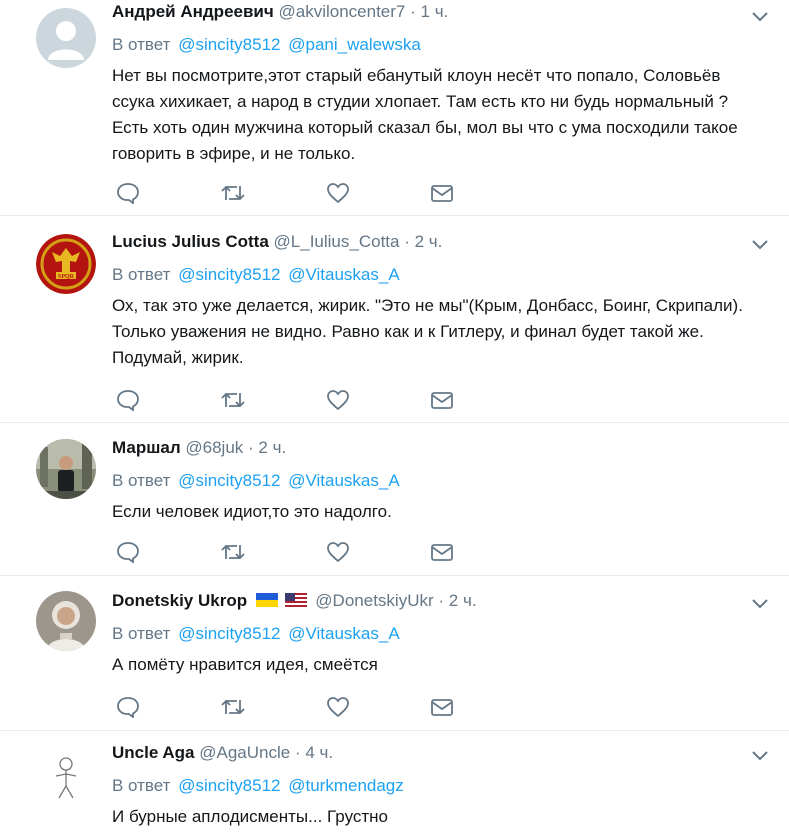 The height and width of the screenshot is (839, 789). What do you see at coordinates (435, 786) in the screenshot?
I see `reply-context: В ответ @sincity8512 @turkmendagz` at bounding box center [435, 786].